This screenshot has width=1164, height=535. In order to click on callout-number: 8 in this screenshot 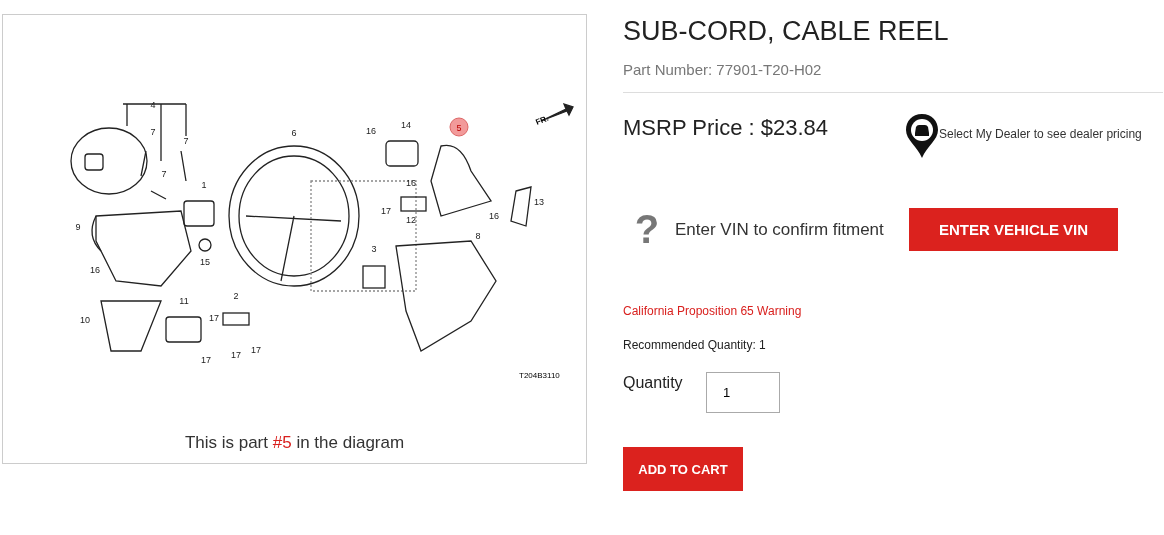, I will do `click(478, 236)`.